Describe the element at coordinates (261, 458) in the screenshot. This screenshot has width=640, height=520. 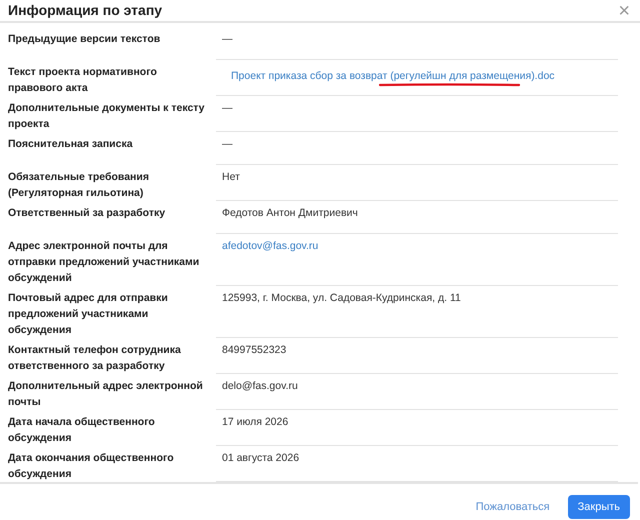
I see `value-text: 01 августа 2026` at that location.